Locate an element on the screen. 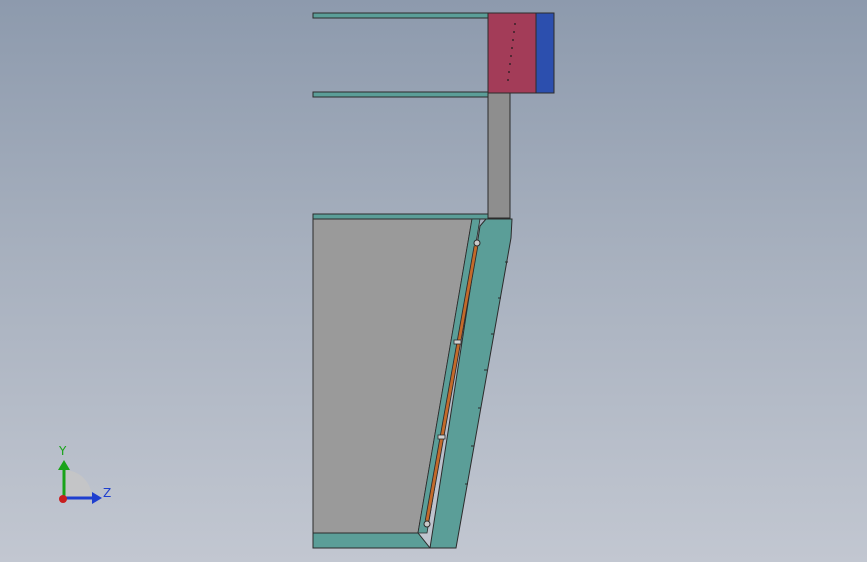 The height and width of the screenshot is (562, 867). z-axis-arrowhead is located at coordinates (97, 498).